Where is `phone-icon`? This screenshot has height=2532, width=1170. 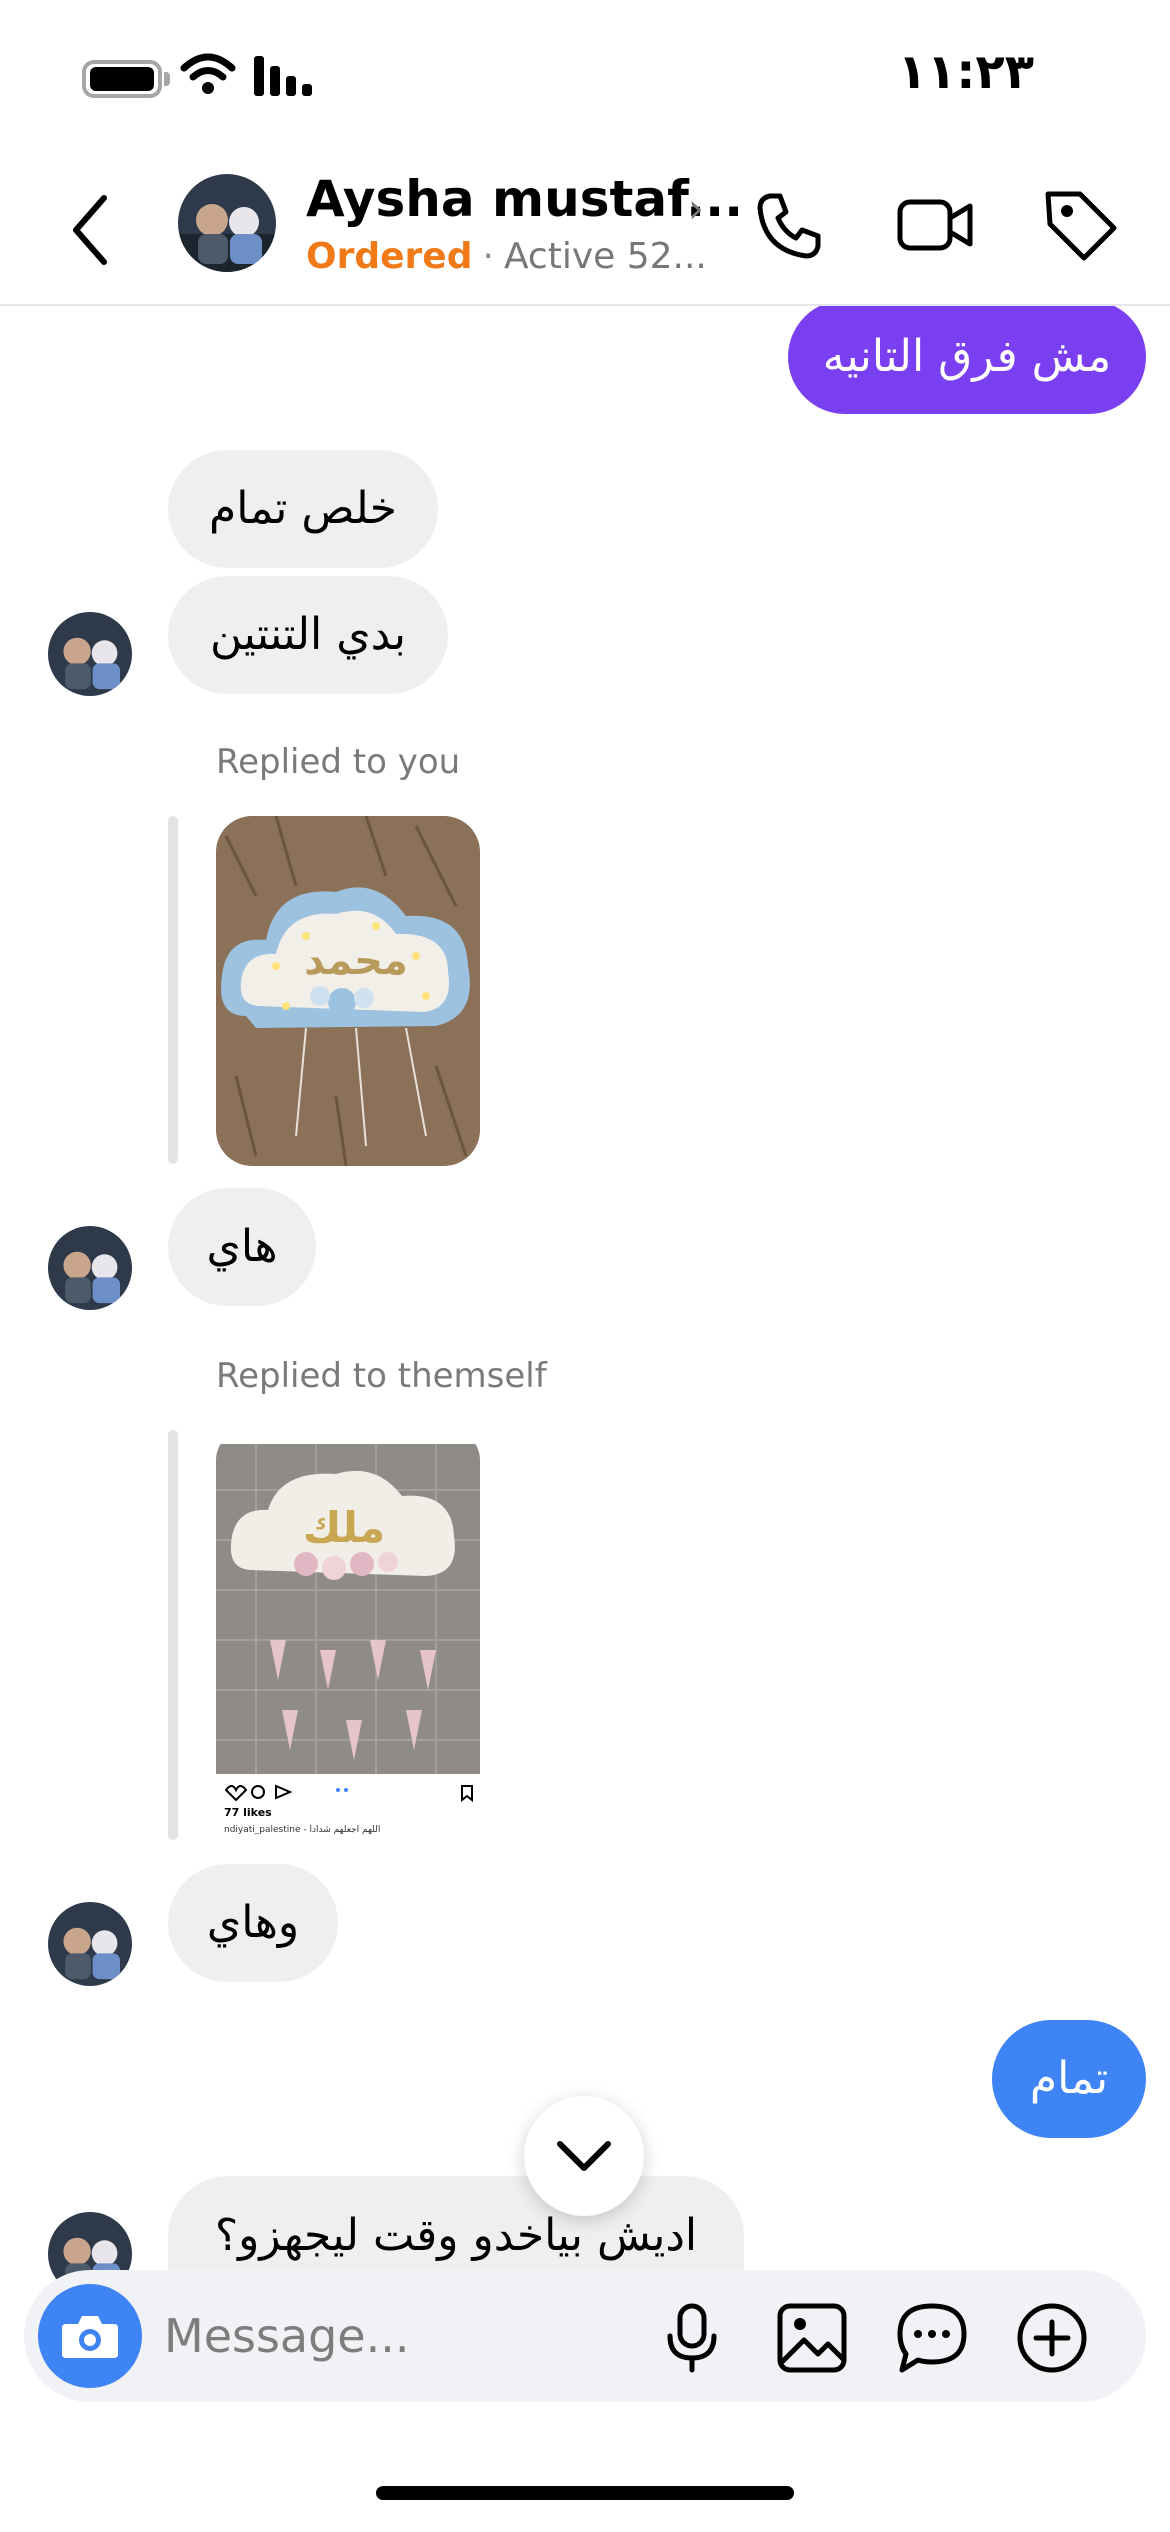
phone-icon is located at coordinates (789, 225).